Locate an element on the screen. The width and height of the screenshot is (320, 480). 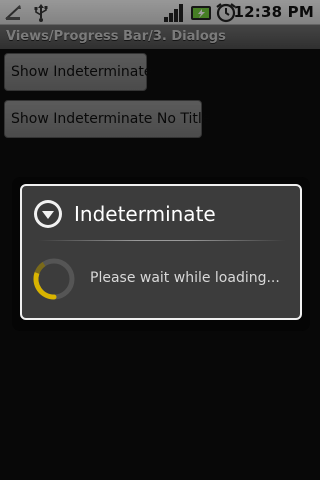
dialog-divider is located at coordinates (162, 240).